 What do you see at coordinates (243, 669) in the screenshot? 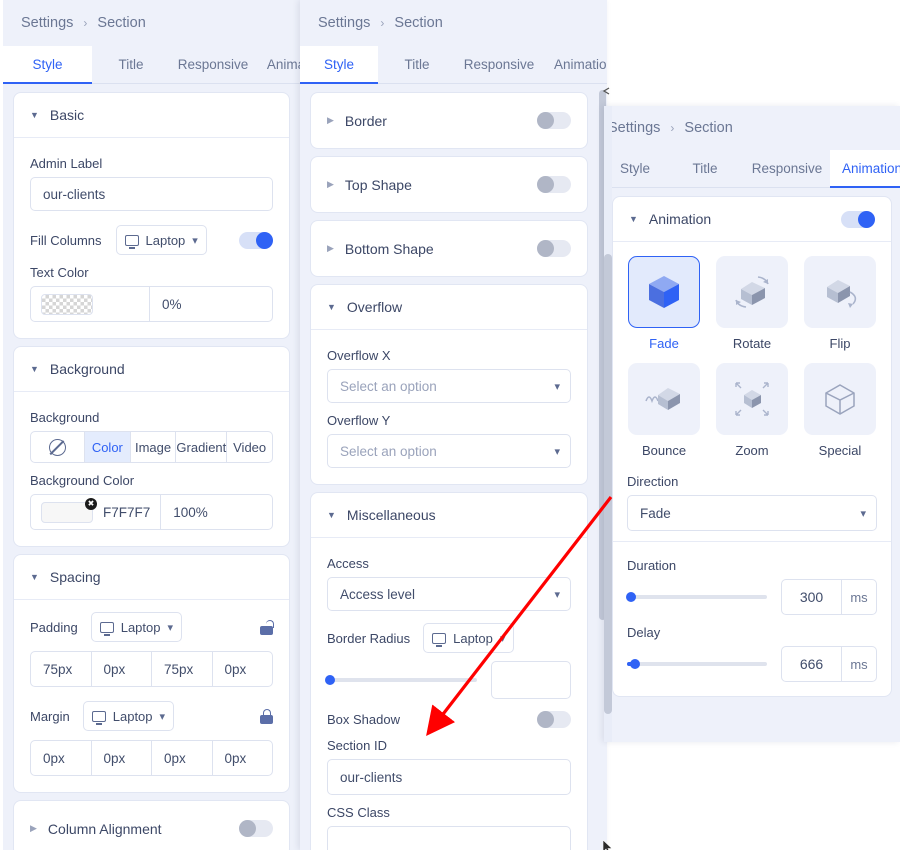
I see `padding-left-input: 0px` at bounding box center [243, 669].